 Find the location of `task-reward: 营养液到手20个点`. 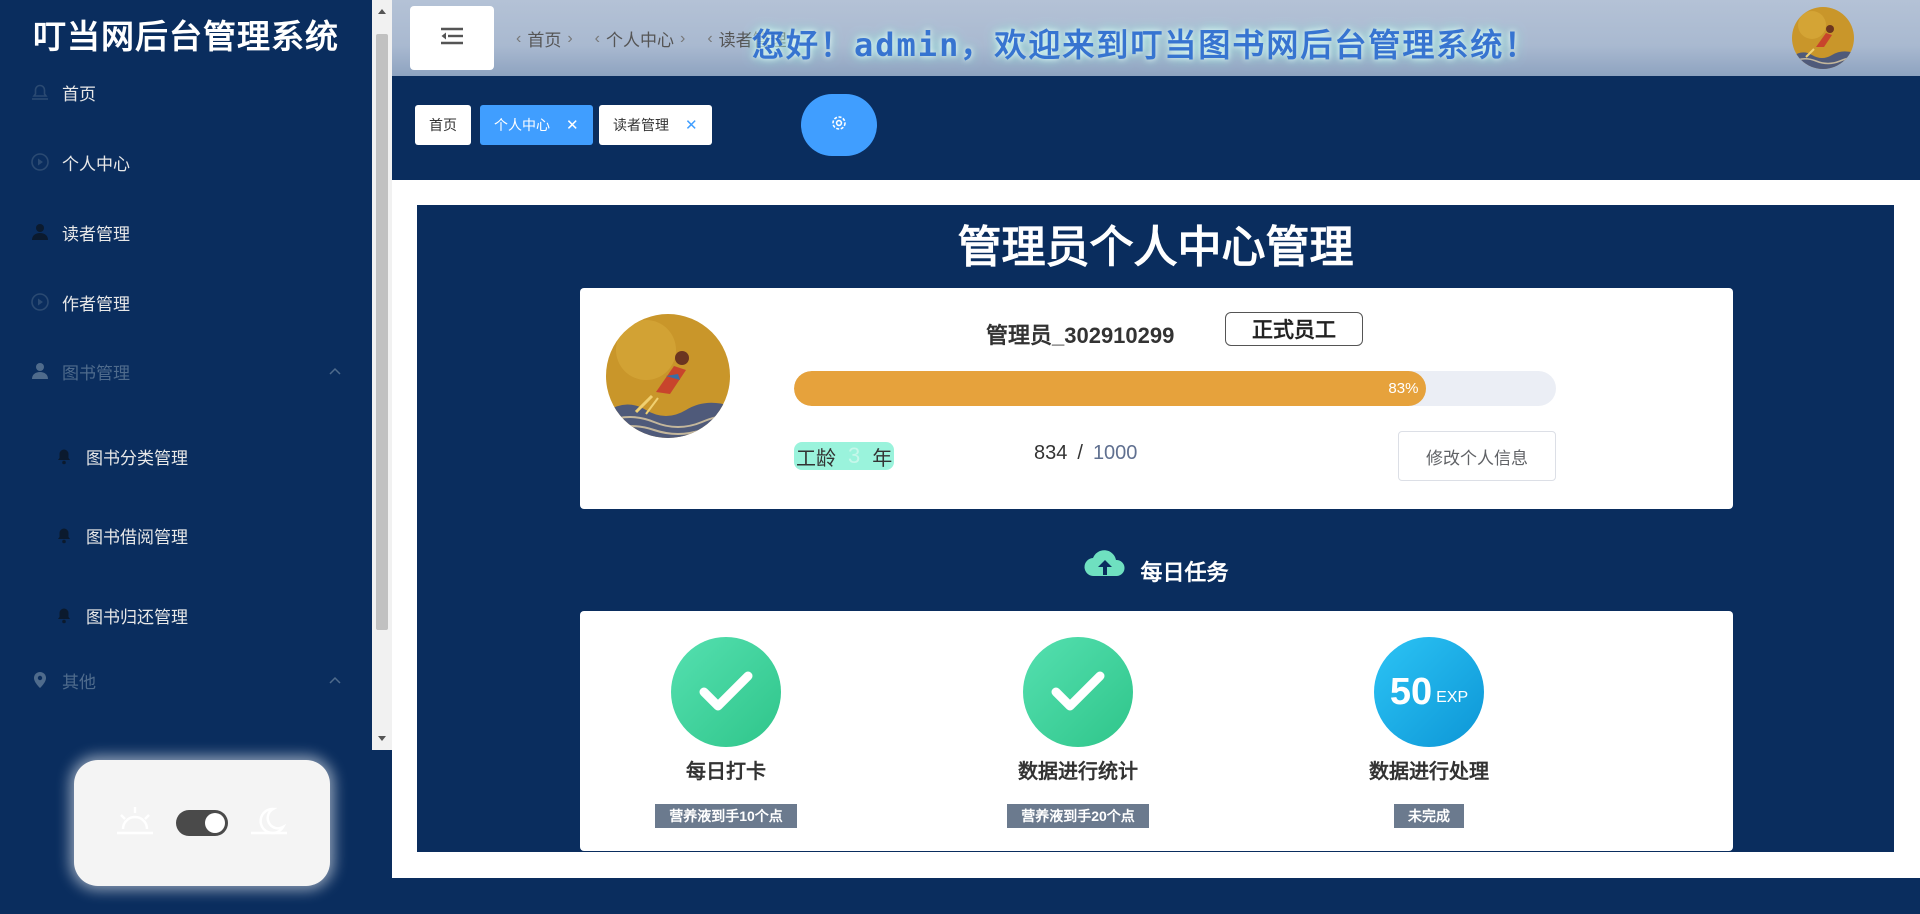

task-reward: 营养液到手20个点 is located at coordinates (1078, 816).